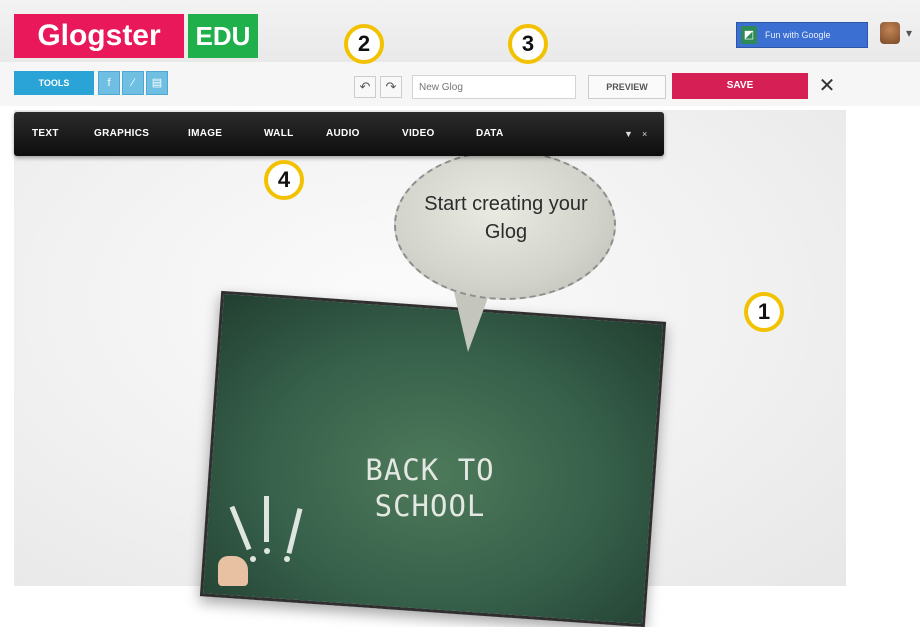 This screenshot has height=627, width=920. I want to click on menu-item-image: IMAGE, so click(205, 134).